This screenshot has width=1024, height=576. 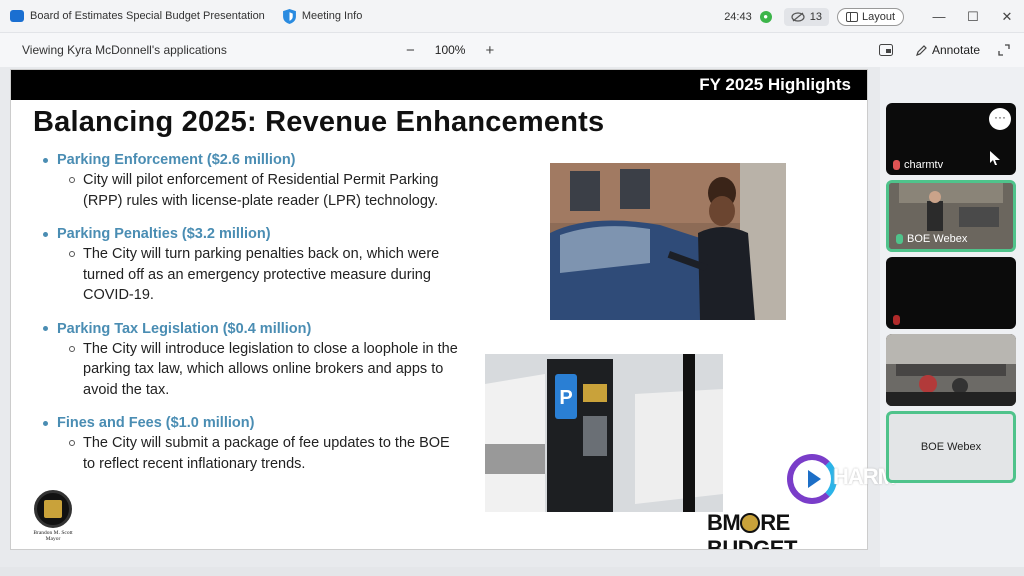 I want to click on connection-status-icon: ●, so click(x=765, y=16).